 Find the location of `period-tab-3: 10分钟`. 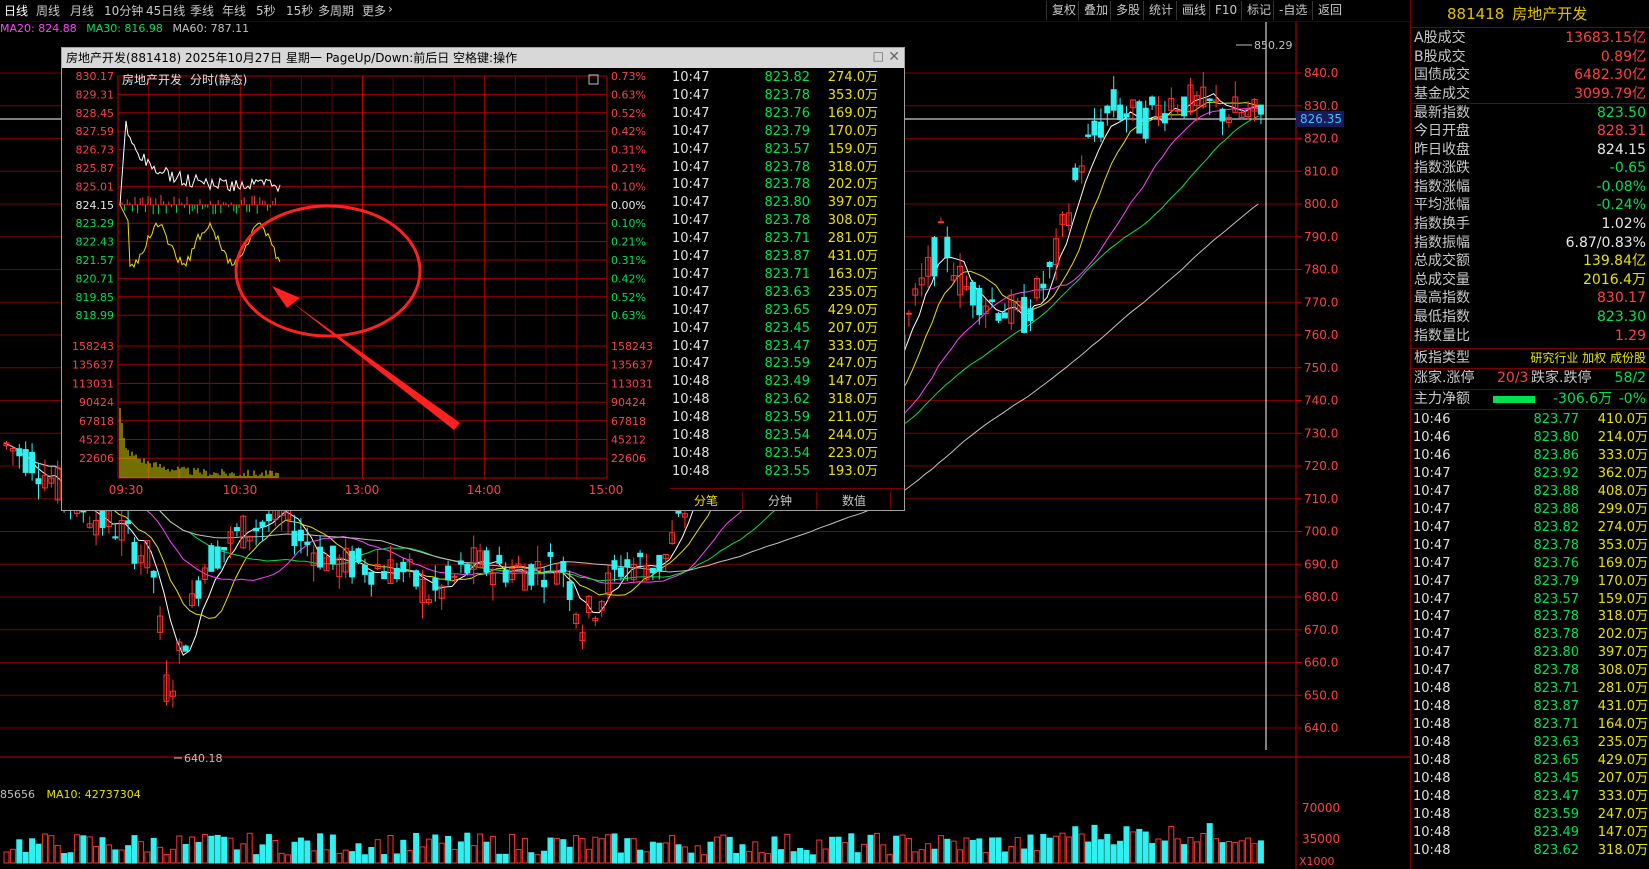

period-tab-3: 10分钟 is located at coordinates (123, 10).